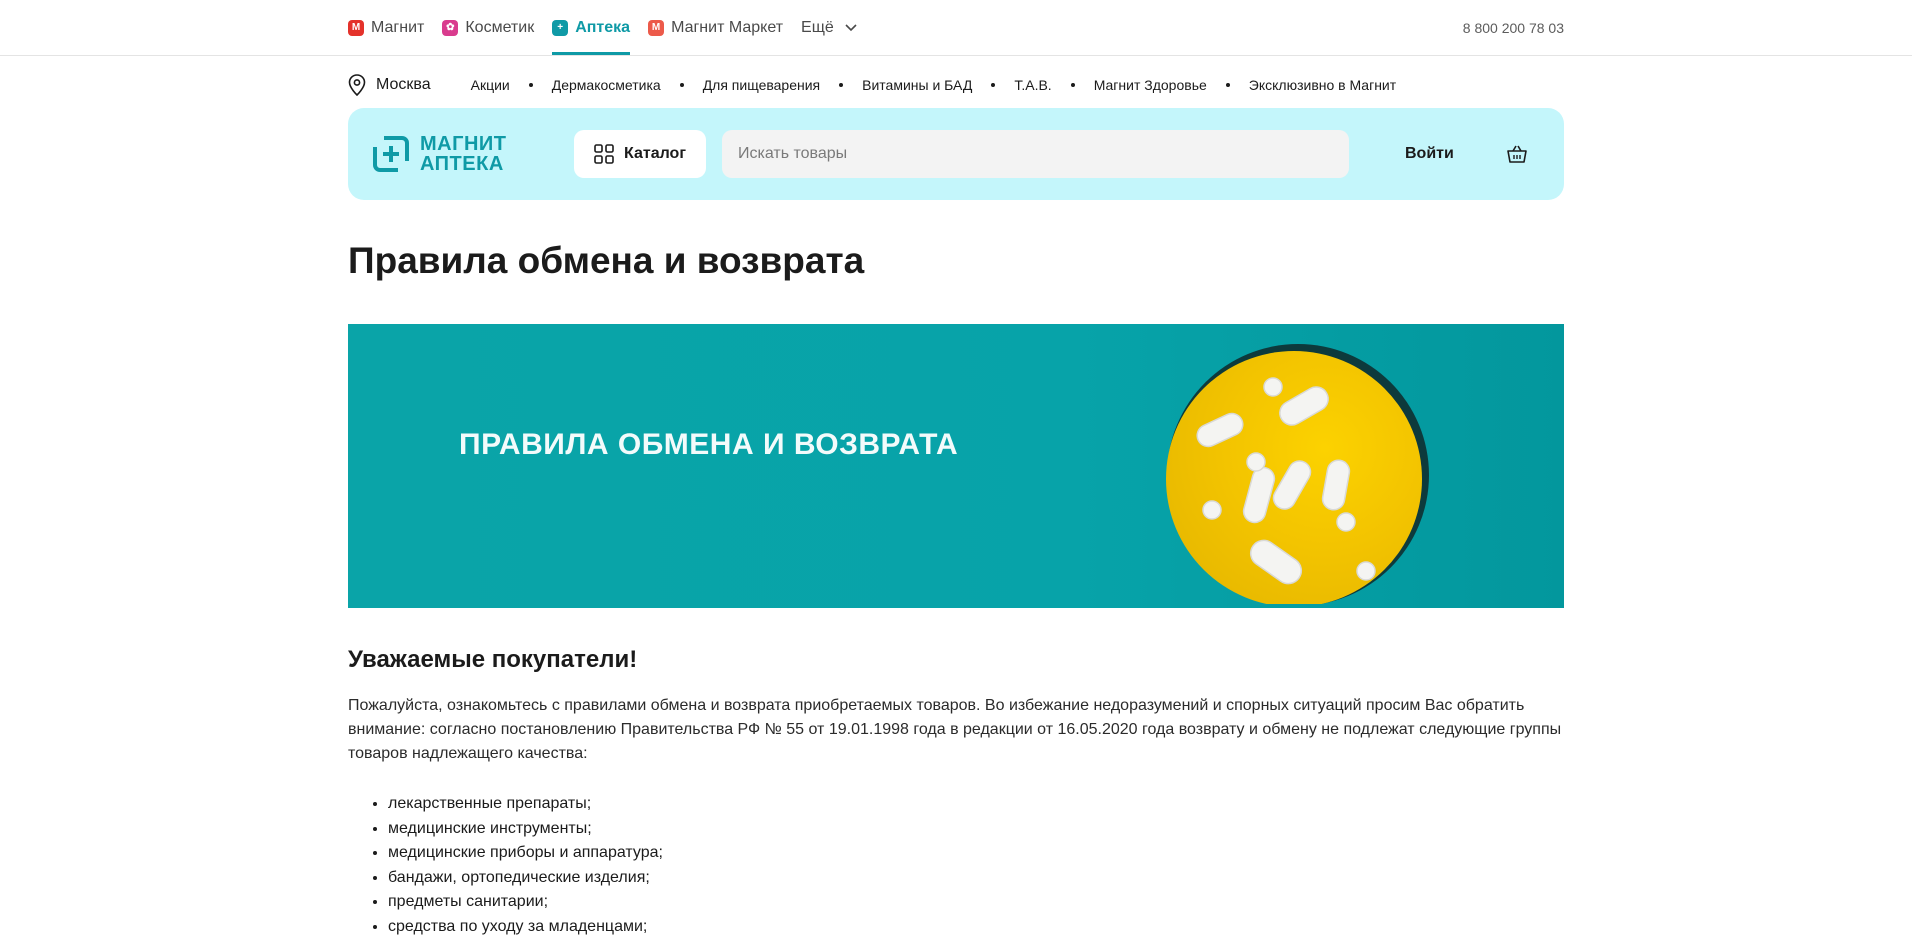  What do you see at coordinates (357, 85) in the screenshot?
I see `location-pin-icon` at bounding box center [357, 85].